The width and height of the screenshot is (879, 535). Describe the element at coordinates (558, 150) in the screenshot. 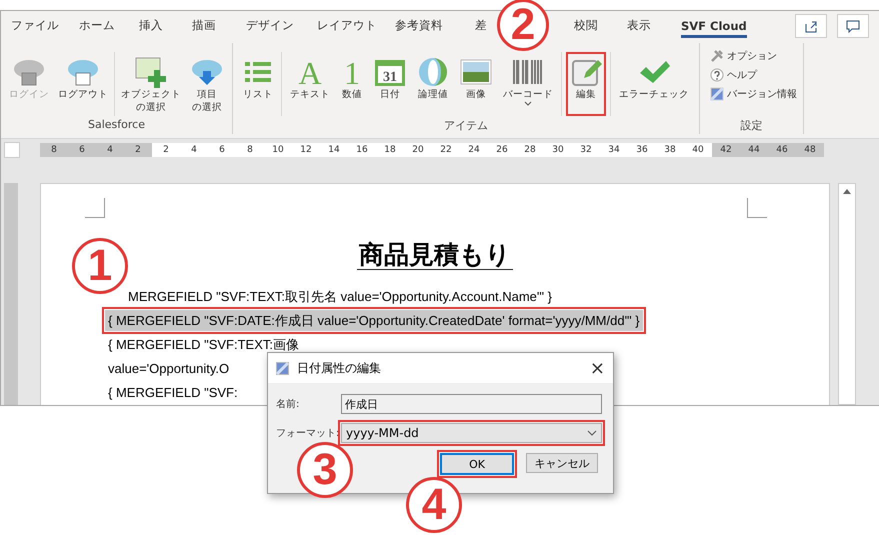

I see `ruler-number: 30` at that location.